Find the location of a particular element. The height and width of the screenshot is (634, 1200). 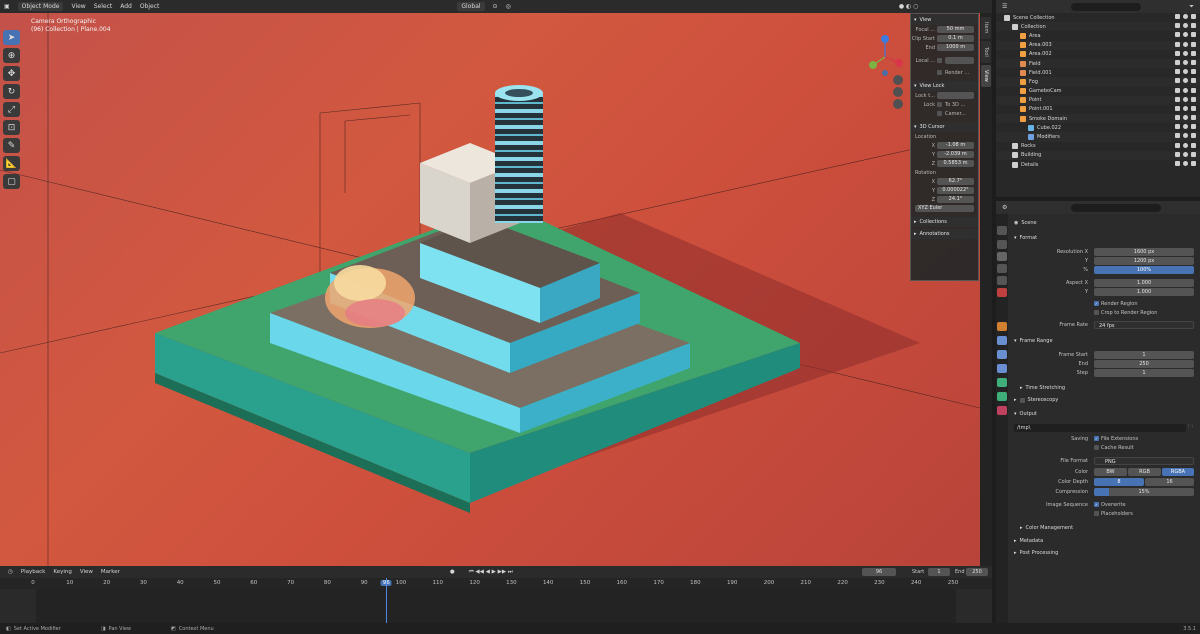

res-pct-slider: 100% is located at coordinates (1144, 269).